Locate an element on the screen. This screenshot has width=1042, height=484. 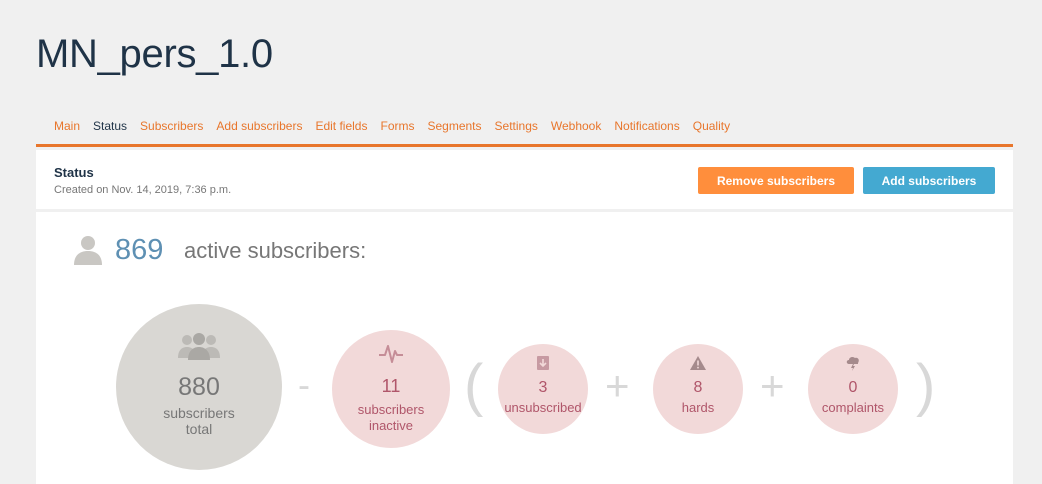
tab-edit-fields: Edit fields is located at coordinates (341, 130).